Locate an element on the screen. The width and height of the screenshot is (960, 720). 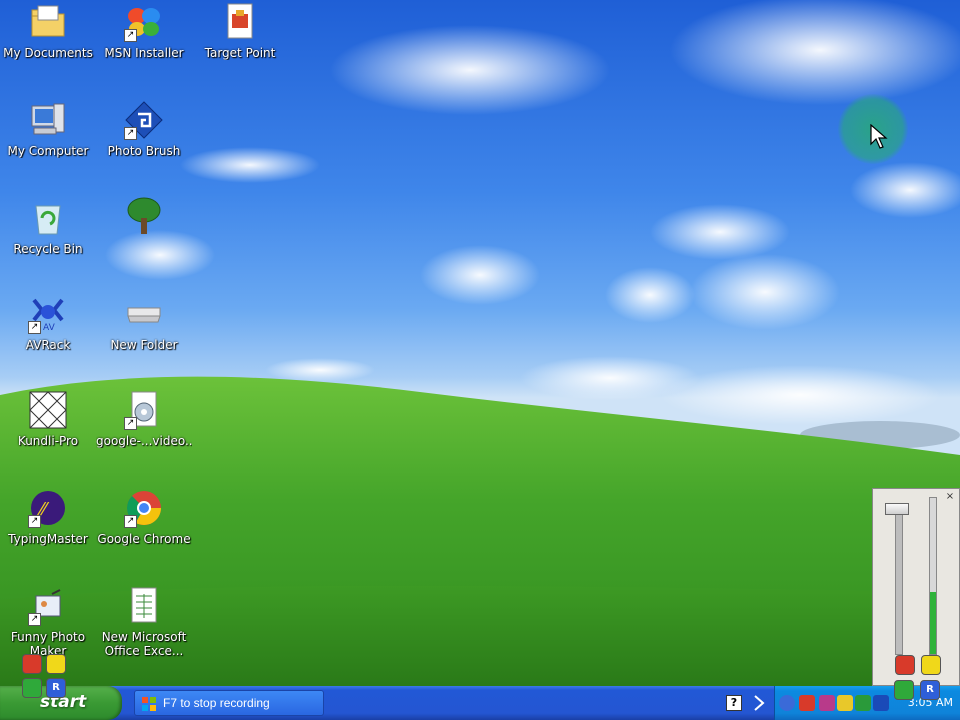
mouse-pointer-icon is located at coordinates (879, 136).